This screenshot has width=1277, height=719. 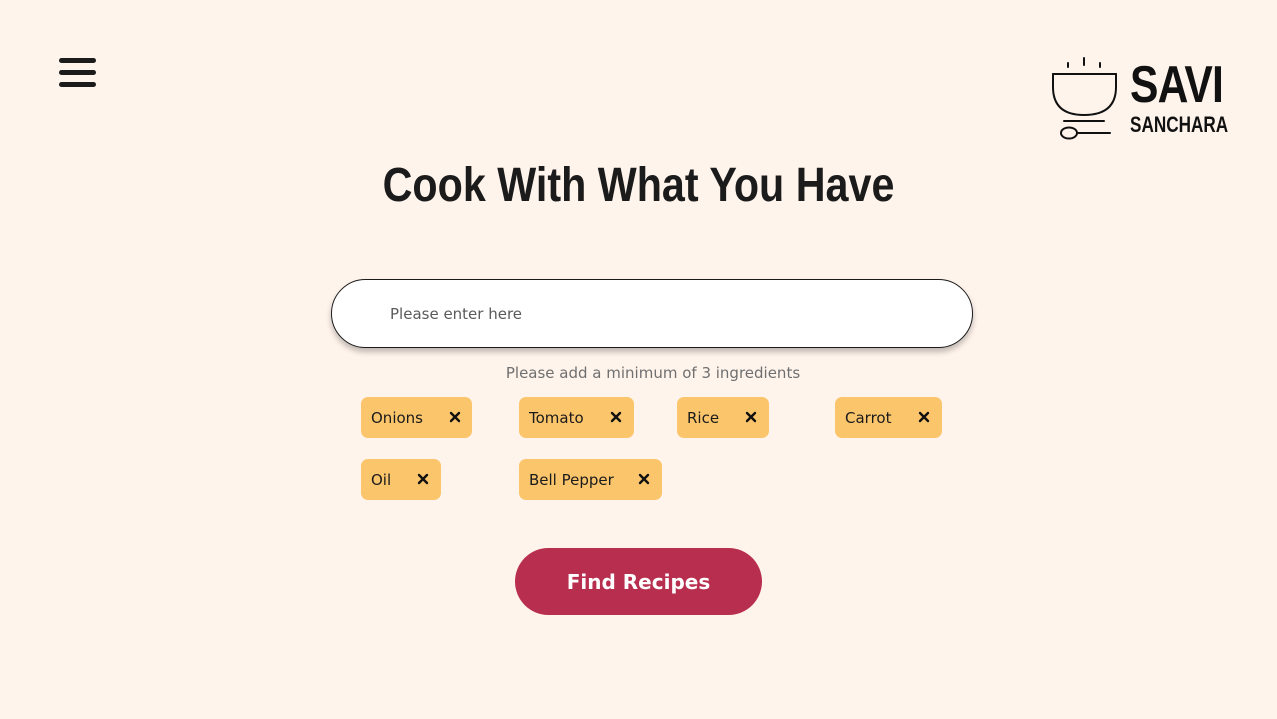 What do you see at coordinates (1177, 85) in the screenshot?
I see `brand-name: SAVI` at bounding box center [1177, 85].